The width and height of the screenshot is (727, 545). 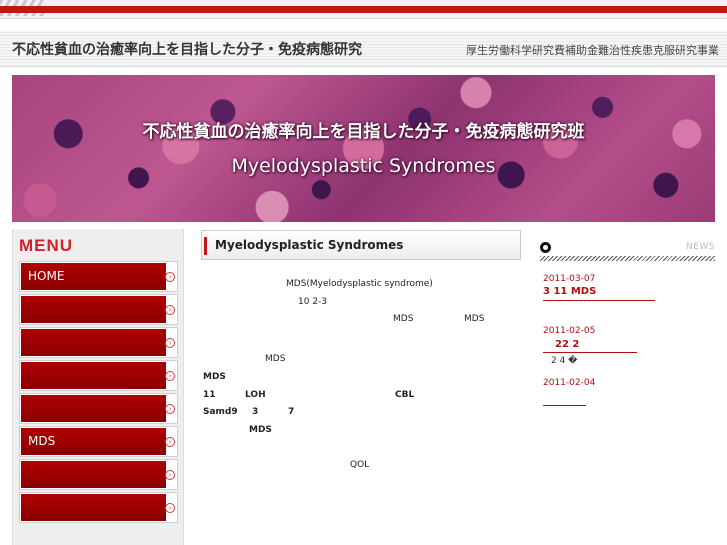 I want to click on menu-item-5: ›, so click(x=98, y=408).